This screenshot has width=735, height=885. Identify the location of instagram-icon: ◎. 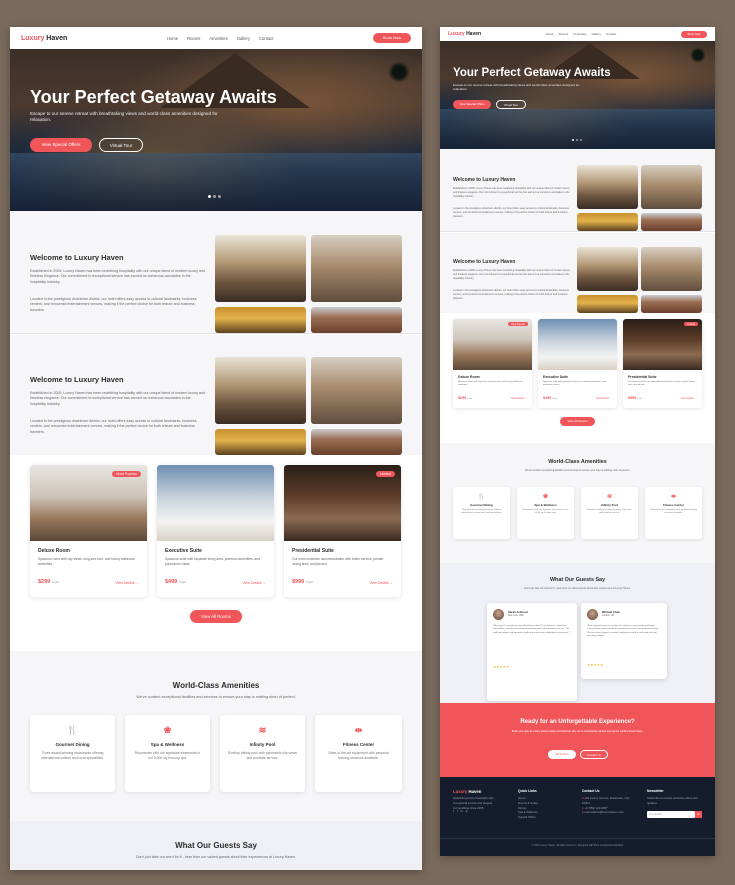
(467, 811).